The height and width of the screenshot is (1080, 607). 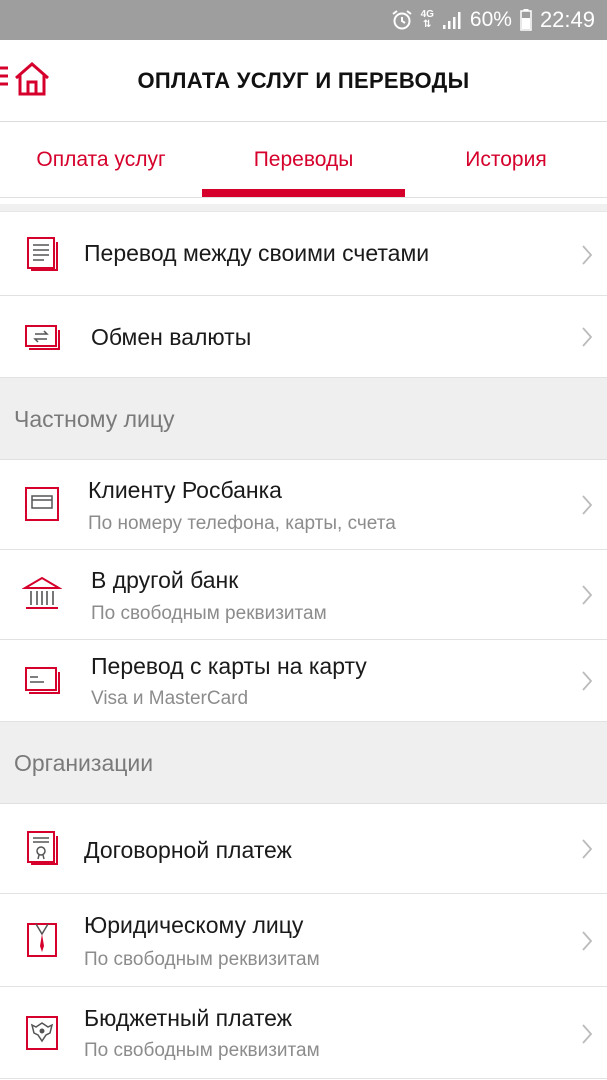 What do you see at coordinates (451, 20) in the screenshot?
I see `signal-icon` at bounding box center [451, 20].